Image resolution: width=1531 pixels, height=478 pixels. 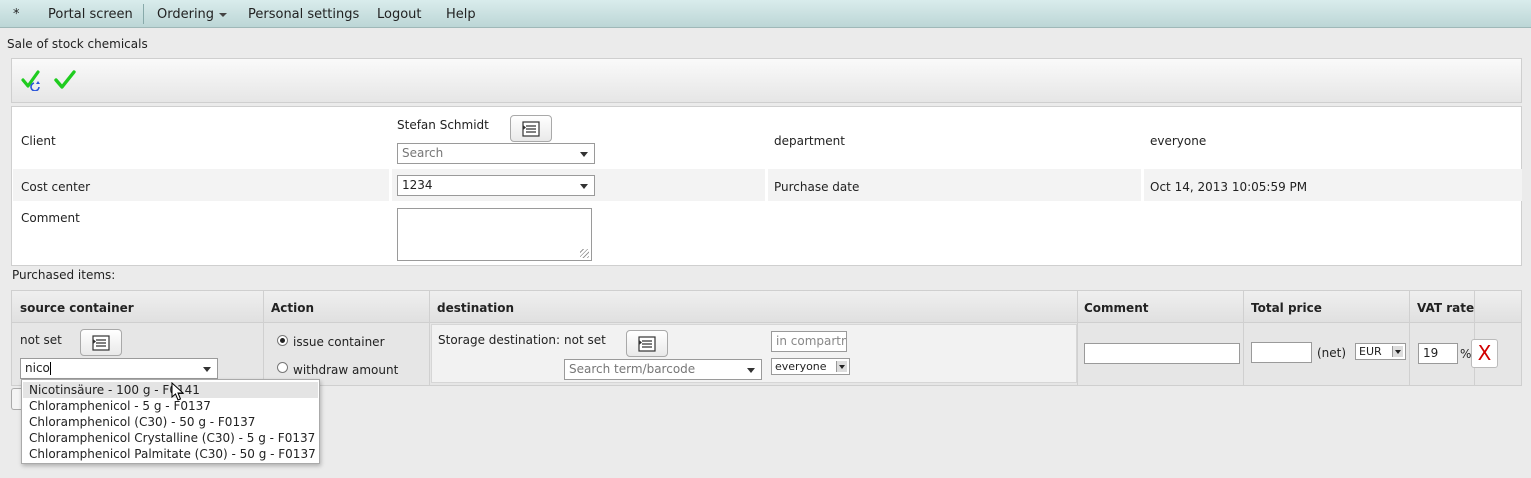 I want to click on destination-search-placeholder: Search term/barcode, so click(x=632, y=369).